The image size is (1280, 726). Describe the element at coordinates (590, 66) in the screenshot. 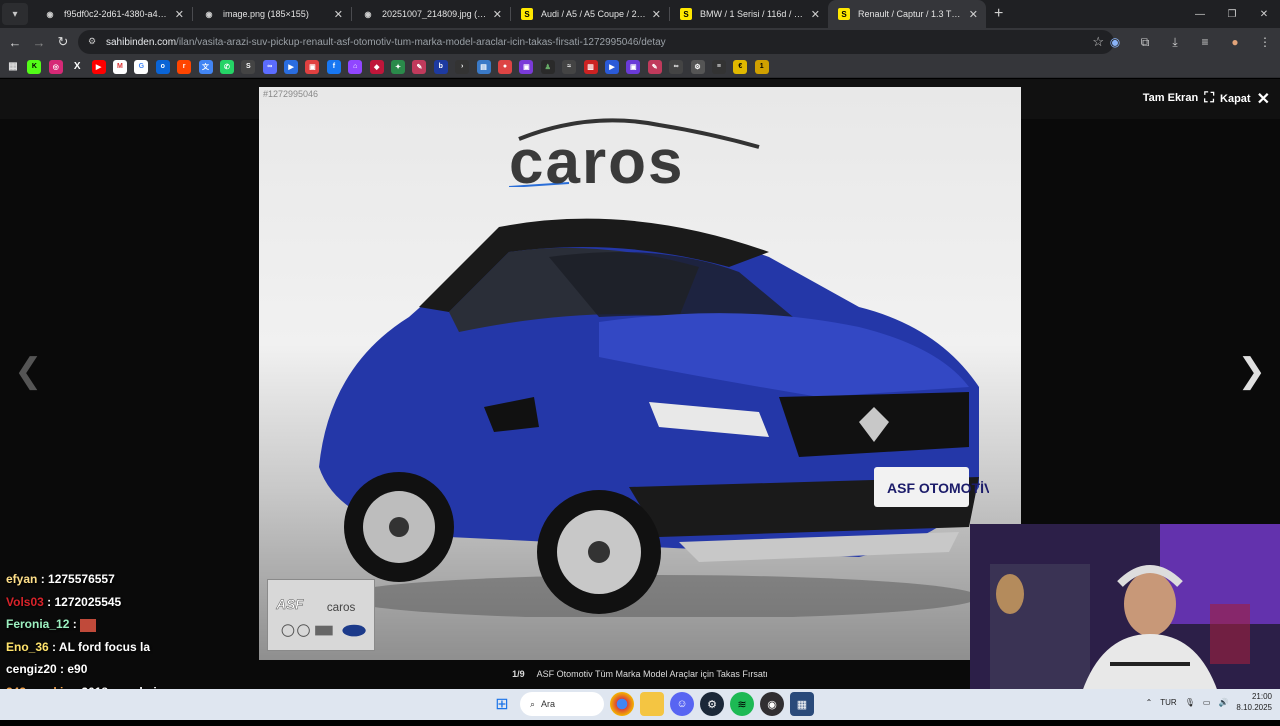

I see `bookmark-icon: ▥` at that location.